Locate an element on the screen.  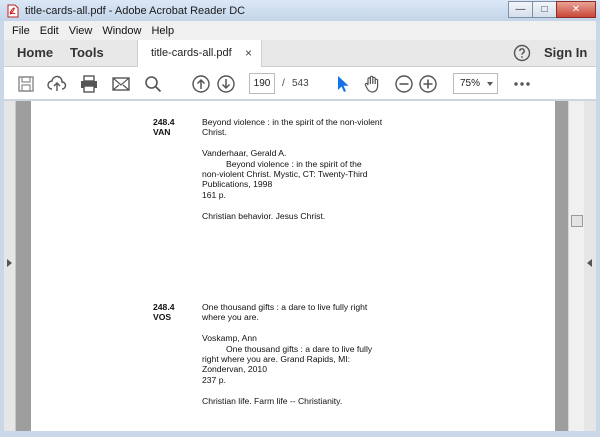
maximize-button: □ is located at coordinates (544, 9).